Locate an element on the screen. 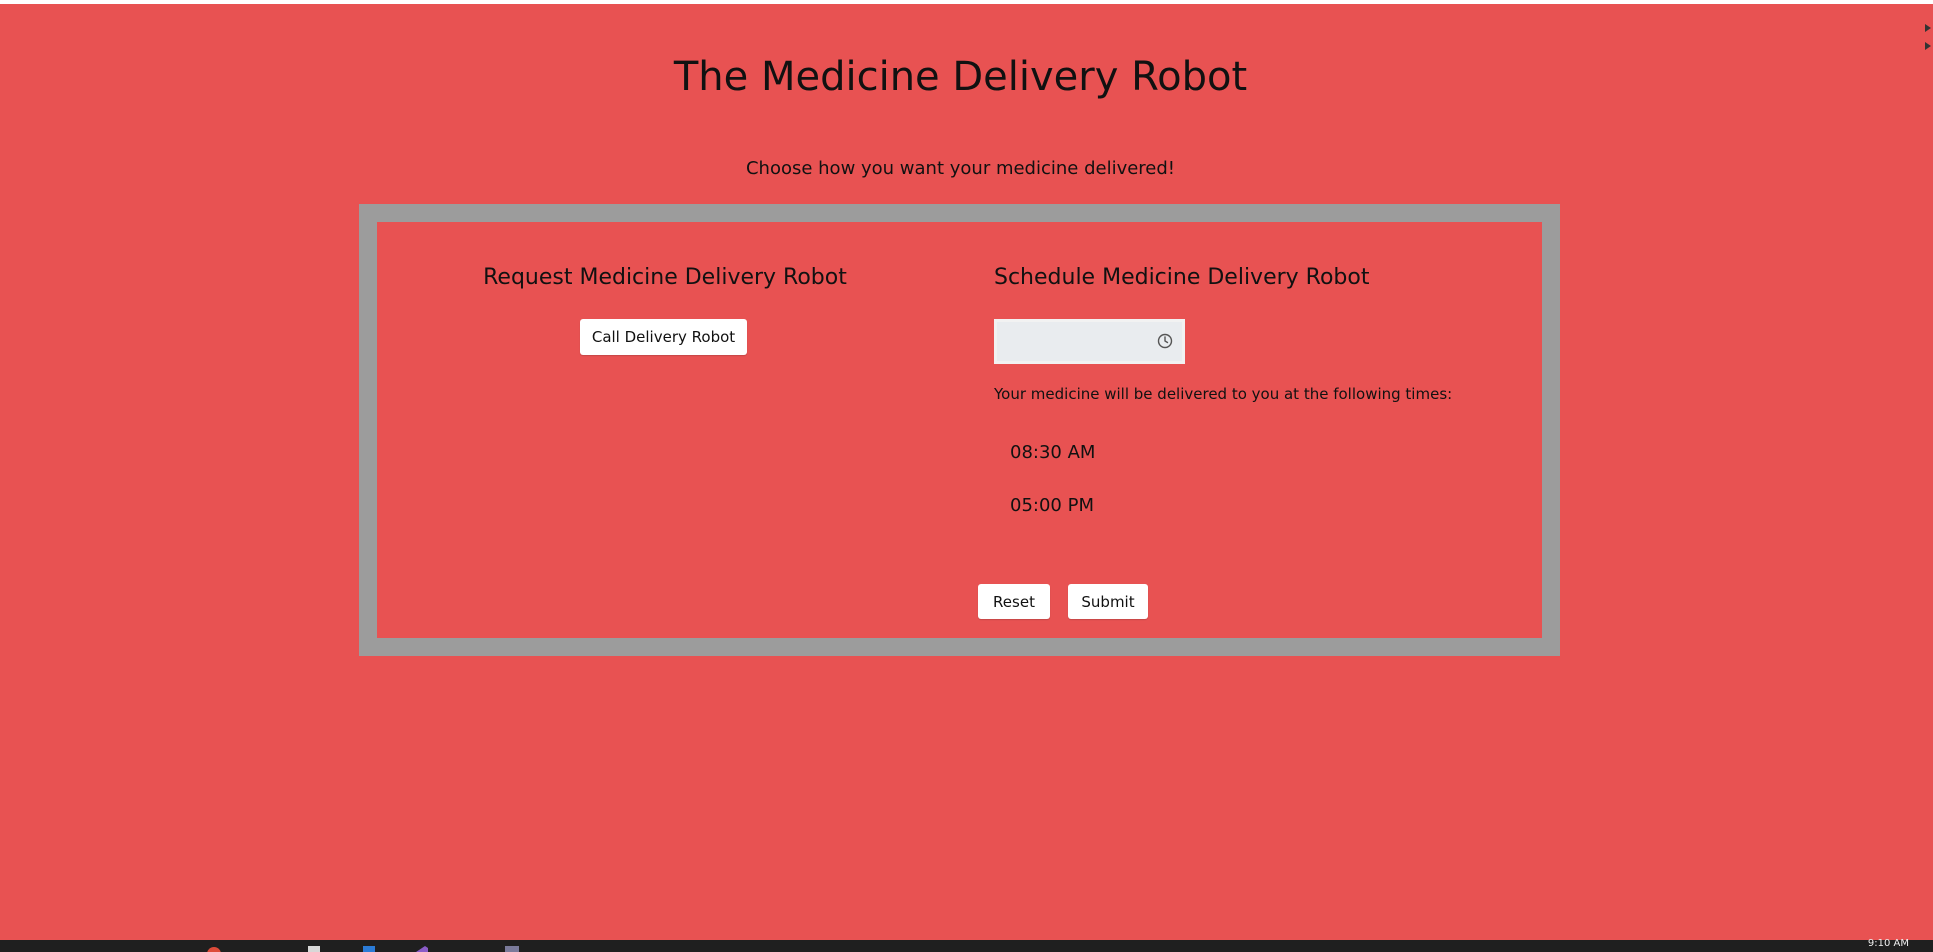 This screenshot has width=1933, height=952. time-picker is located at coordinates (1089, 341).